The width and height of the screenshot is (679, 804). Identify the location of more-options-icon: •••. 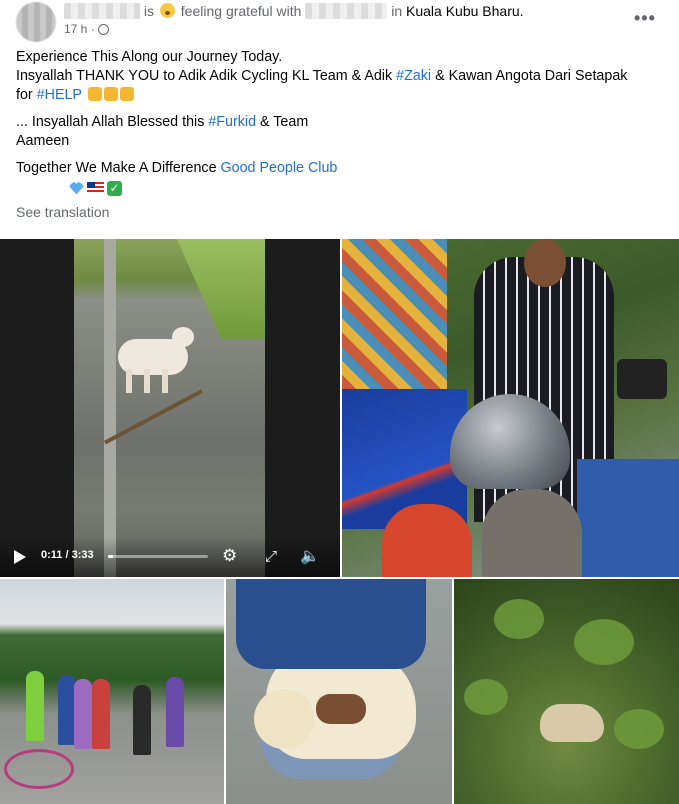
(645, 18).